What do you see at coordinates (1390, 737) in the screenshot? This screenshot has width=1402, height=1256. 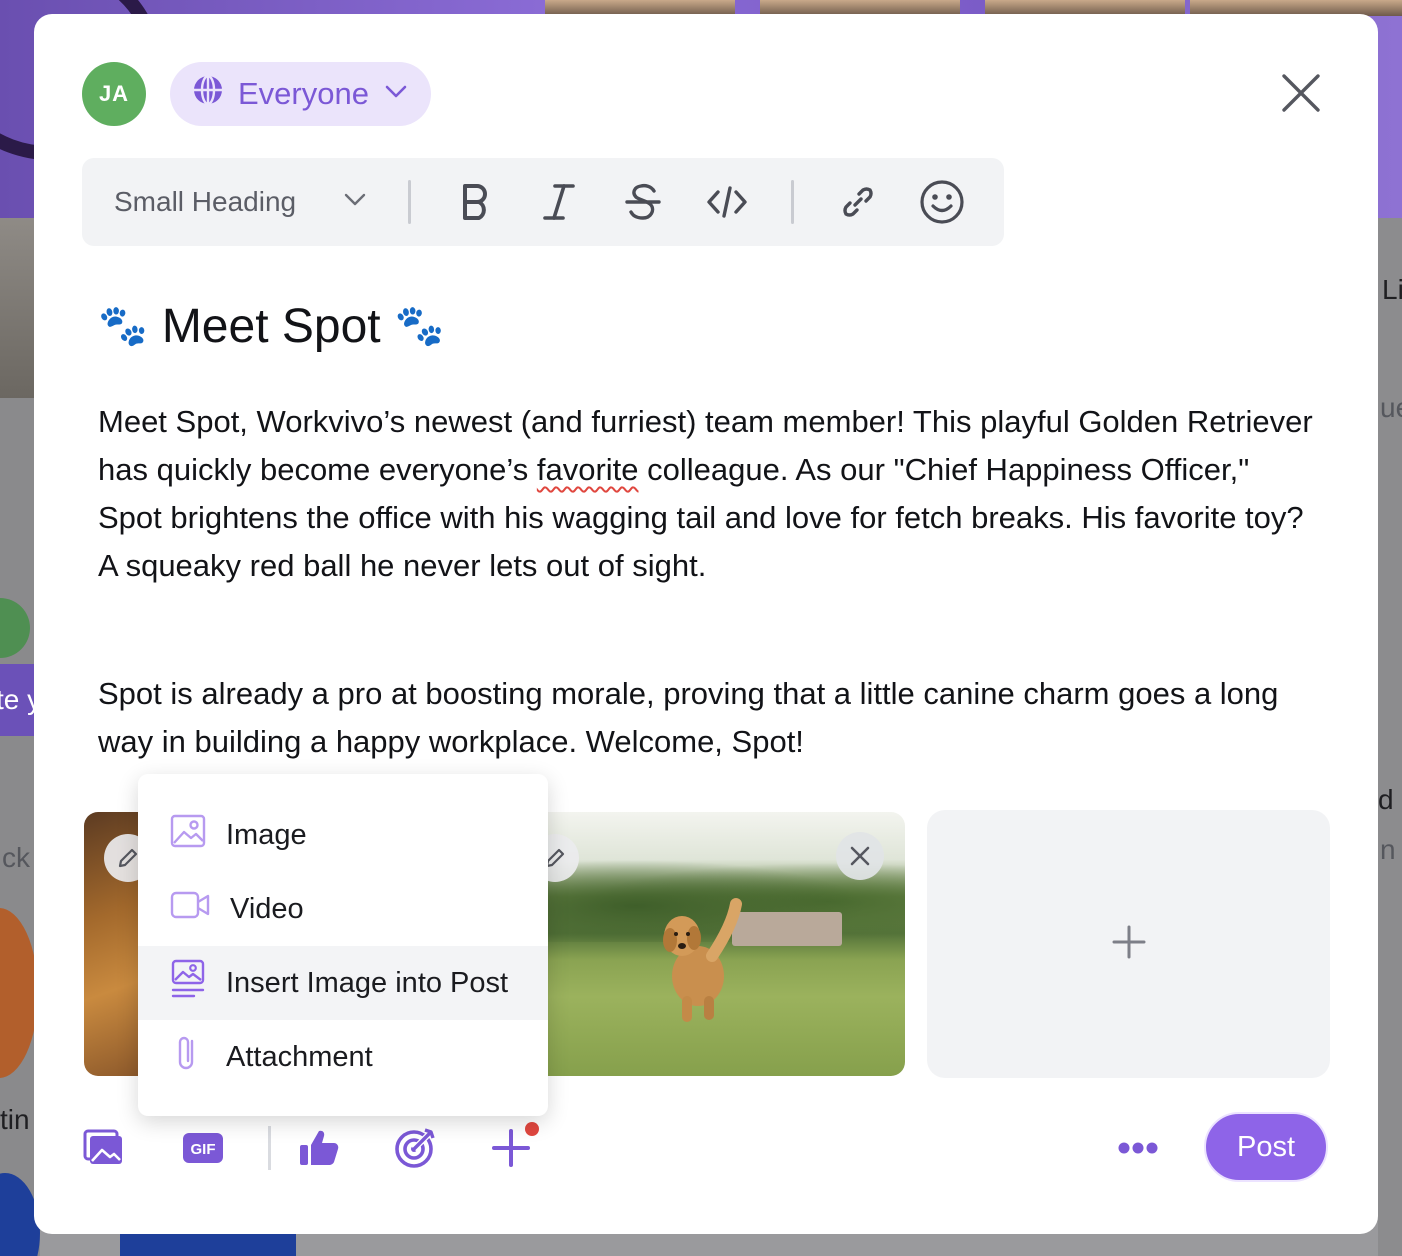 I see `background-right-column` at bounding box center [1390, 737].